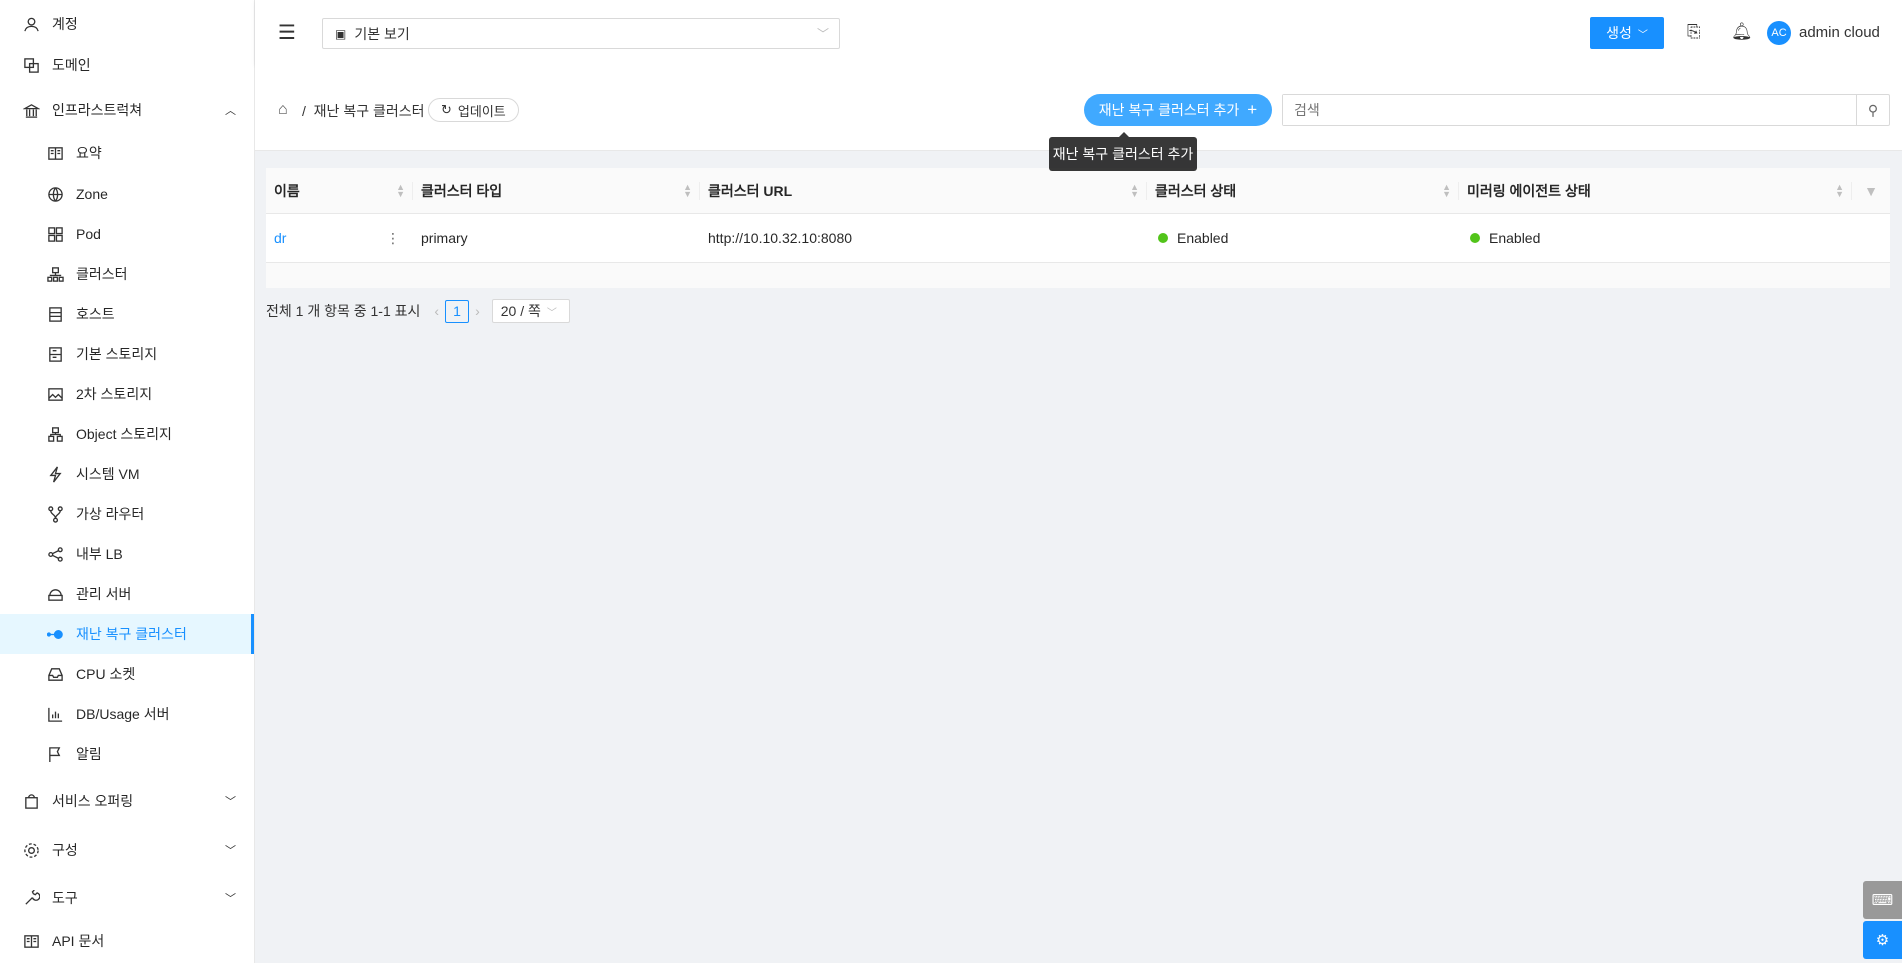  What do you see at coordinates (31, 24) in the screenshot?
I see `user-icon` at bounding box center [31, 24].